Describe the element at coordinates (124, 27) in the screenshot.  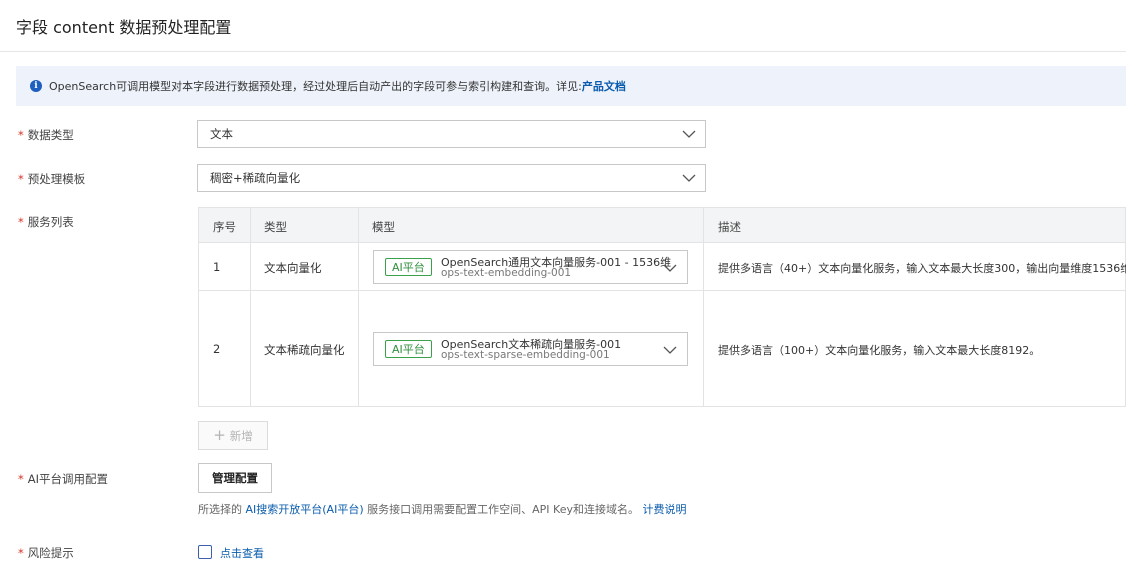
I see `page-title: 字段 content 数据预处理配置` at that location.